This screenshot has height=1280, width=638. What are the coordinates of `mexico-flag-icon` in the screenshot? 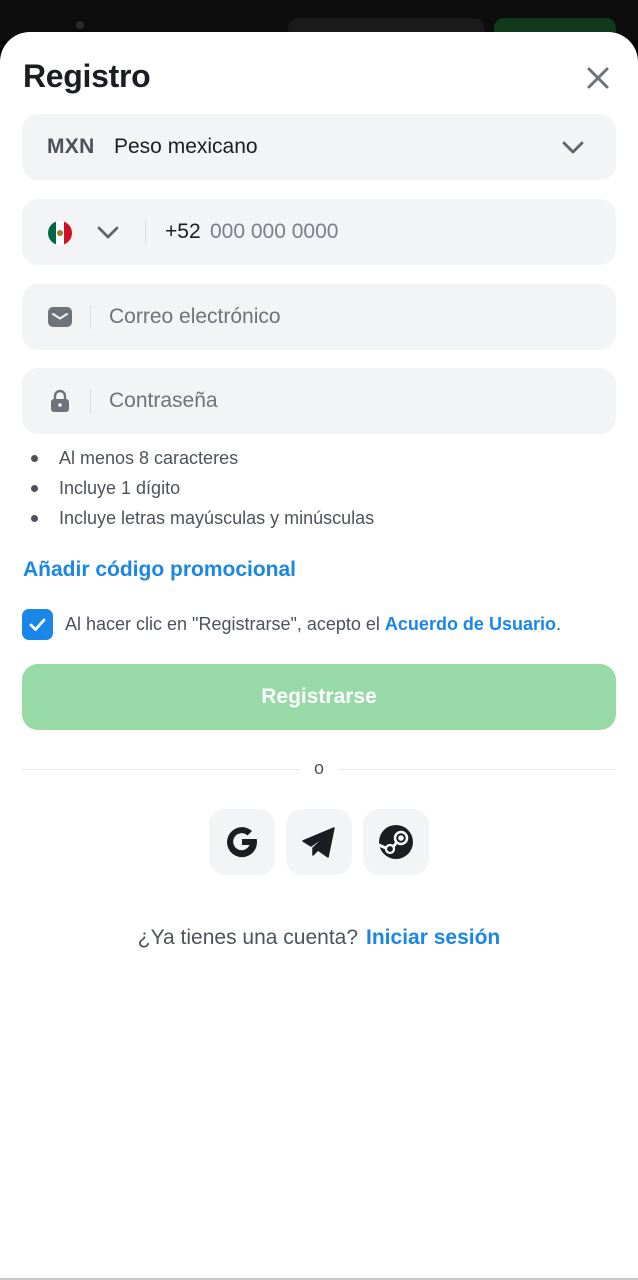 It's located at (60, 233).